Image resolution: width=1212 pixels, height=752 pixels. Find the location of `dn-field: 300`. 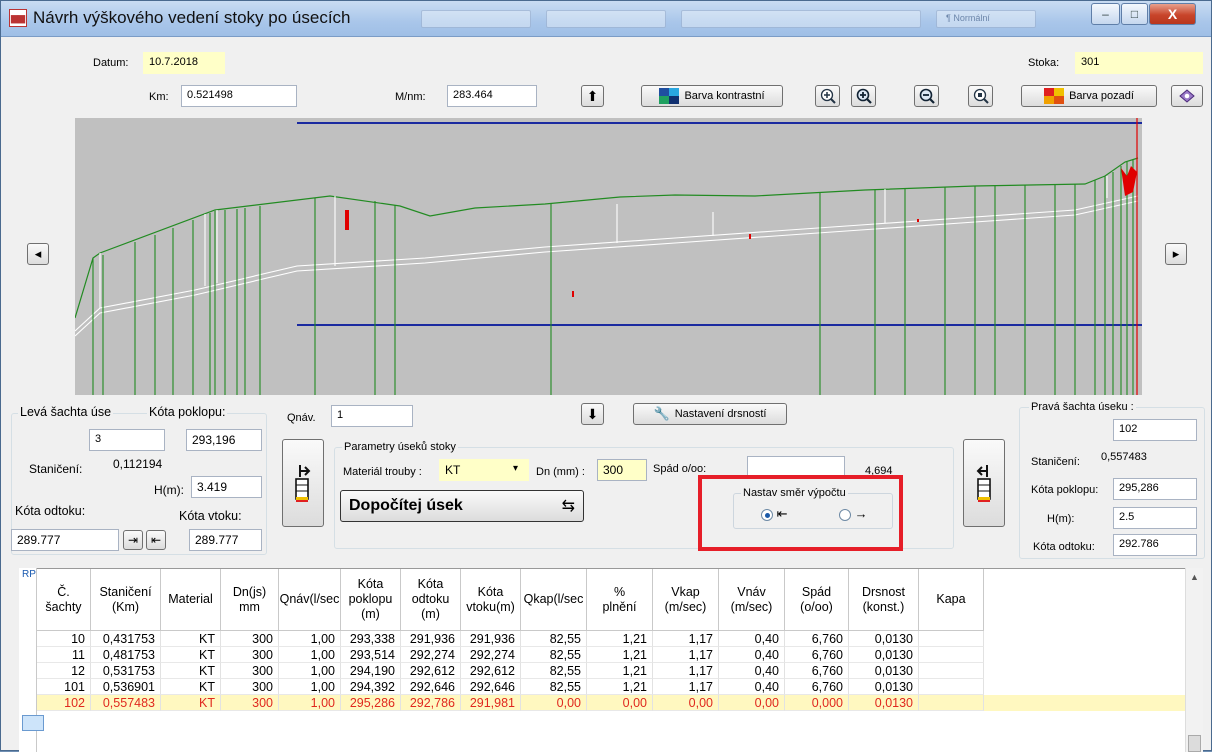

dn-field: 300 is located at coordinates (622, 470).